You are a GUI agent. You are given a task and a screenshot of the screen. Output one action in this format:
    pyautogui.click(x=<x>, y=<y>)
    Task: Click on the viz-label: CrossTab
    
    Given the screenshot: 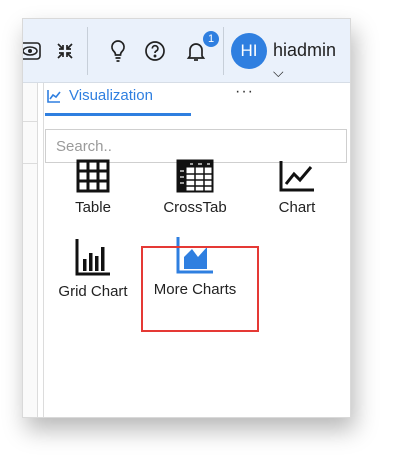 What is the action you would take?
    pyautogui.click(x=195, y=207)
    